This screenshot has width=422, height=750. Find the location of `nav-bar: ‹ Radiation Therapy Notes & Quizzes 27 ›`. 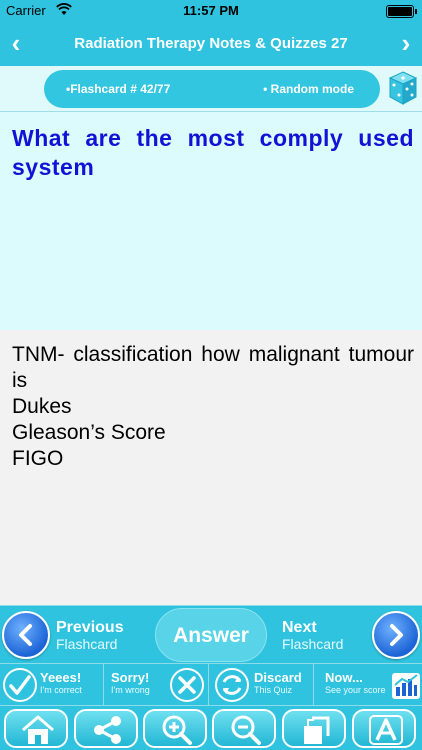

nav-bar: ‹ Radiation Therapy Notes & Quizzes 27 › is located at coordinates (211, 44).